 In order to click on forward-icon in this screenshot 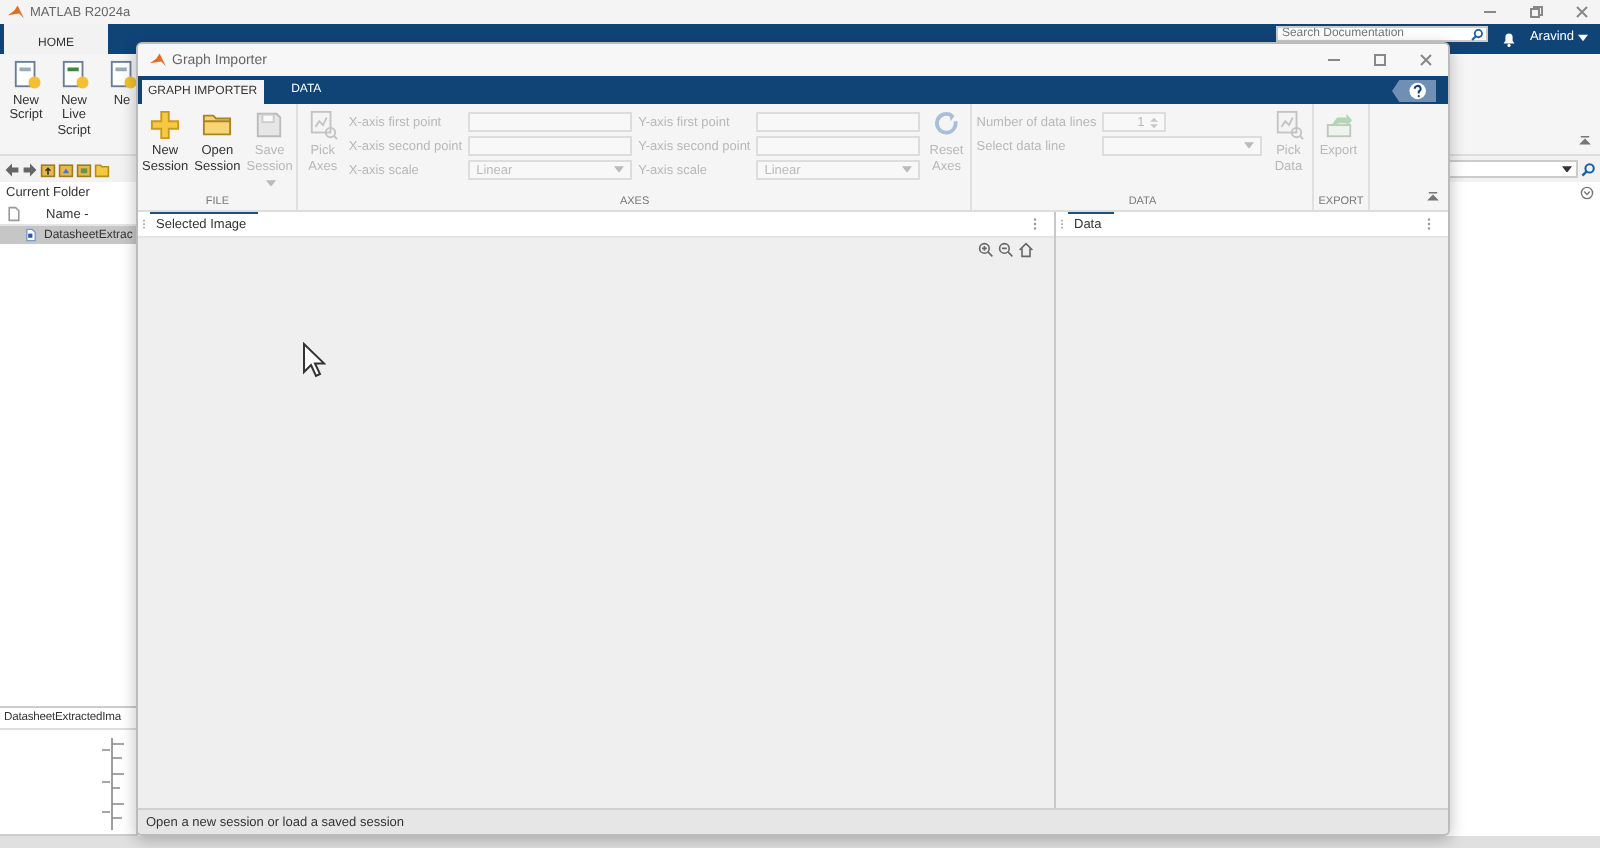, I will do `click(30, 169)`.